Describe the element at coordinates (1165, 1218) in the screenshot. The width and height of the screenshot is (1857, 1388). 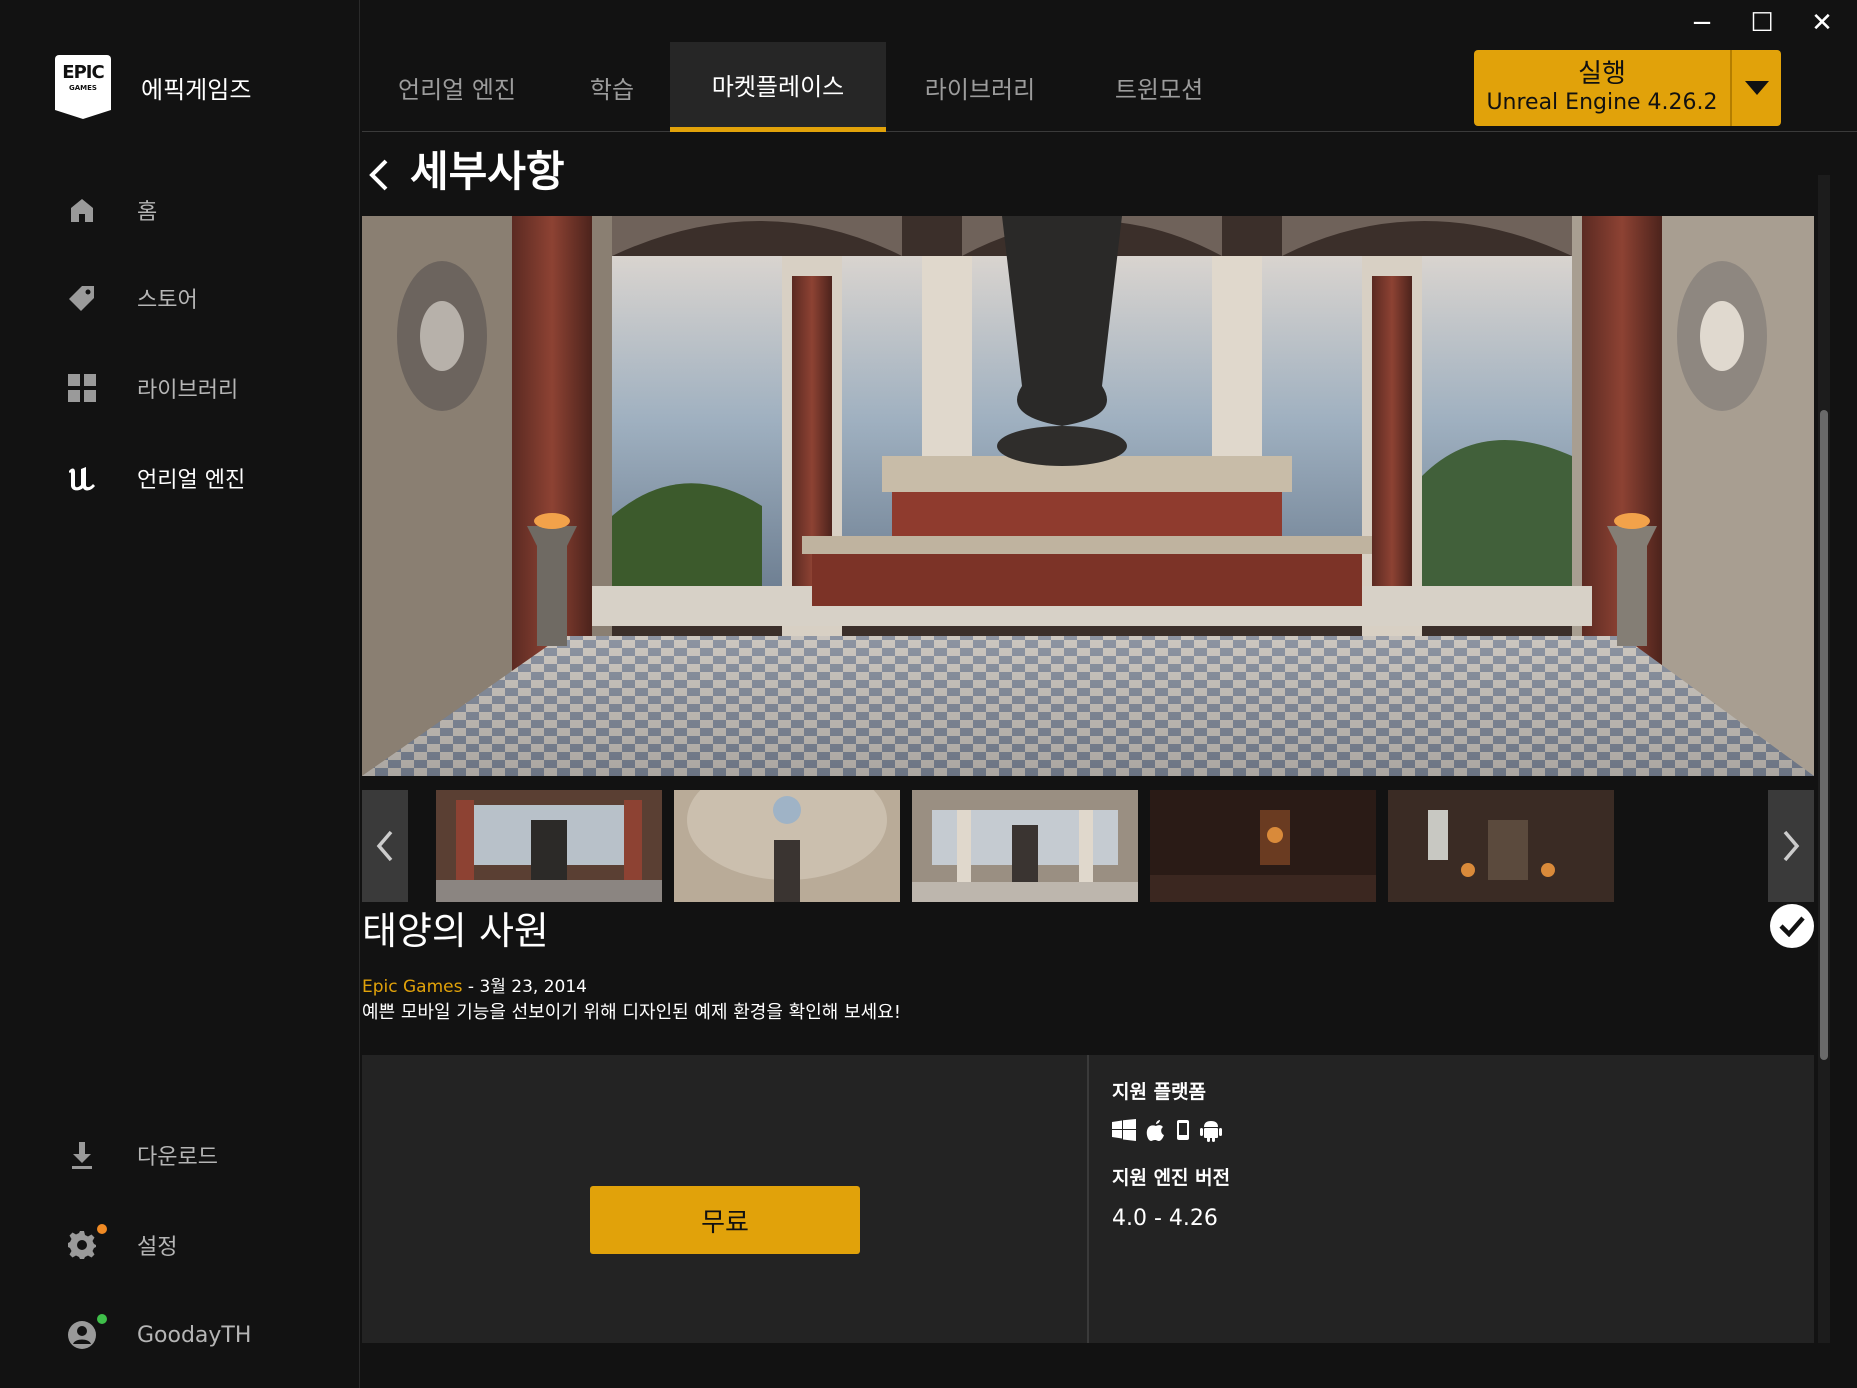
I see `engine-versions: 4.0 - 4.26` at that location.